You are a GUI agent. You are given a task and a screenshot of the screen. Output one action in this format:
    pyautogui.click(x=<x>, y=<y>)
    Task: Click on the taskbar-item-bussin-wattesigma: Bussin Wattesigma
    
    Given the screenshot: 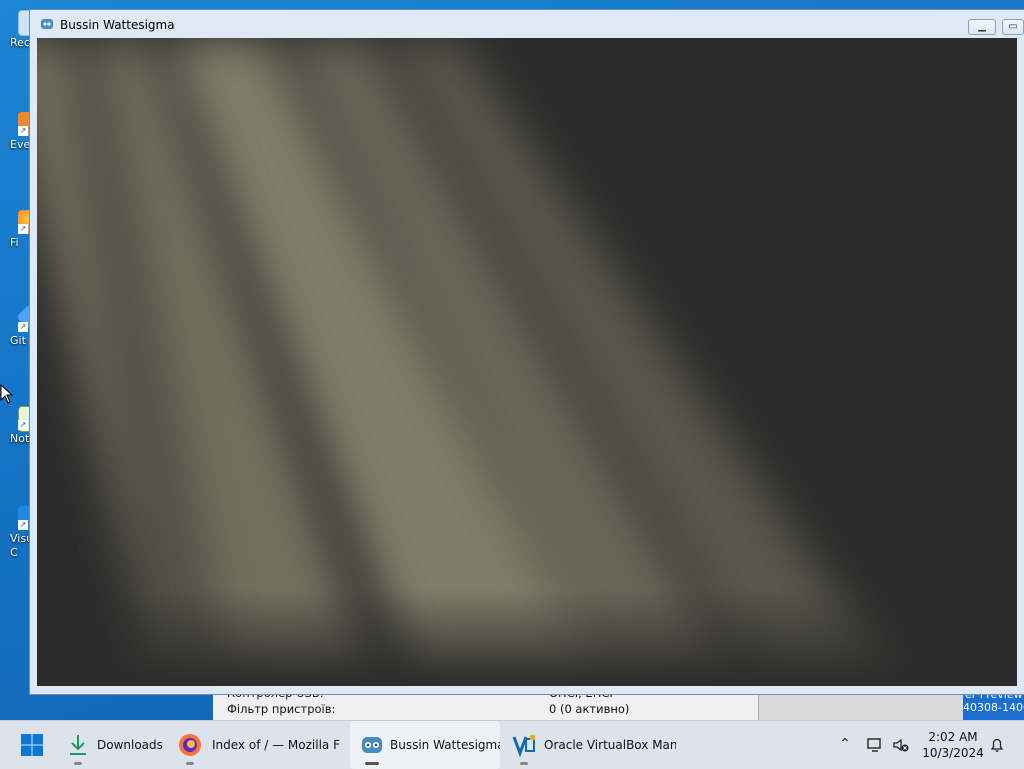 What is the action you would take?
    pyautogui.click(x=425, y=745)
    